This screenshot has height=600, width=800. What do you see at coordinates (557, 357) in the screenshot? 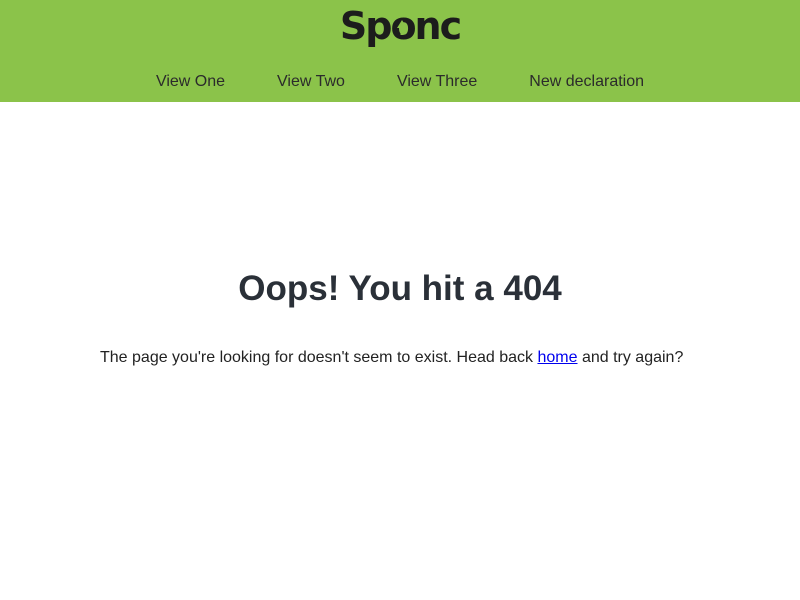
I see `home-link: home` at bounding box center [557, 357].